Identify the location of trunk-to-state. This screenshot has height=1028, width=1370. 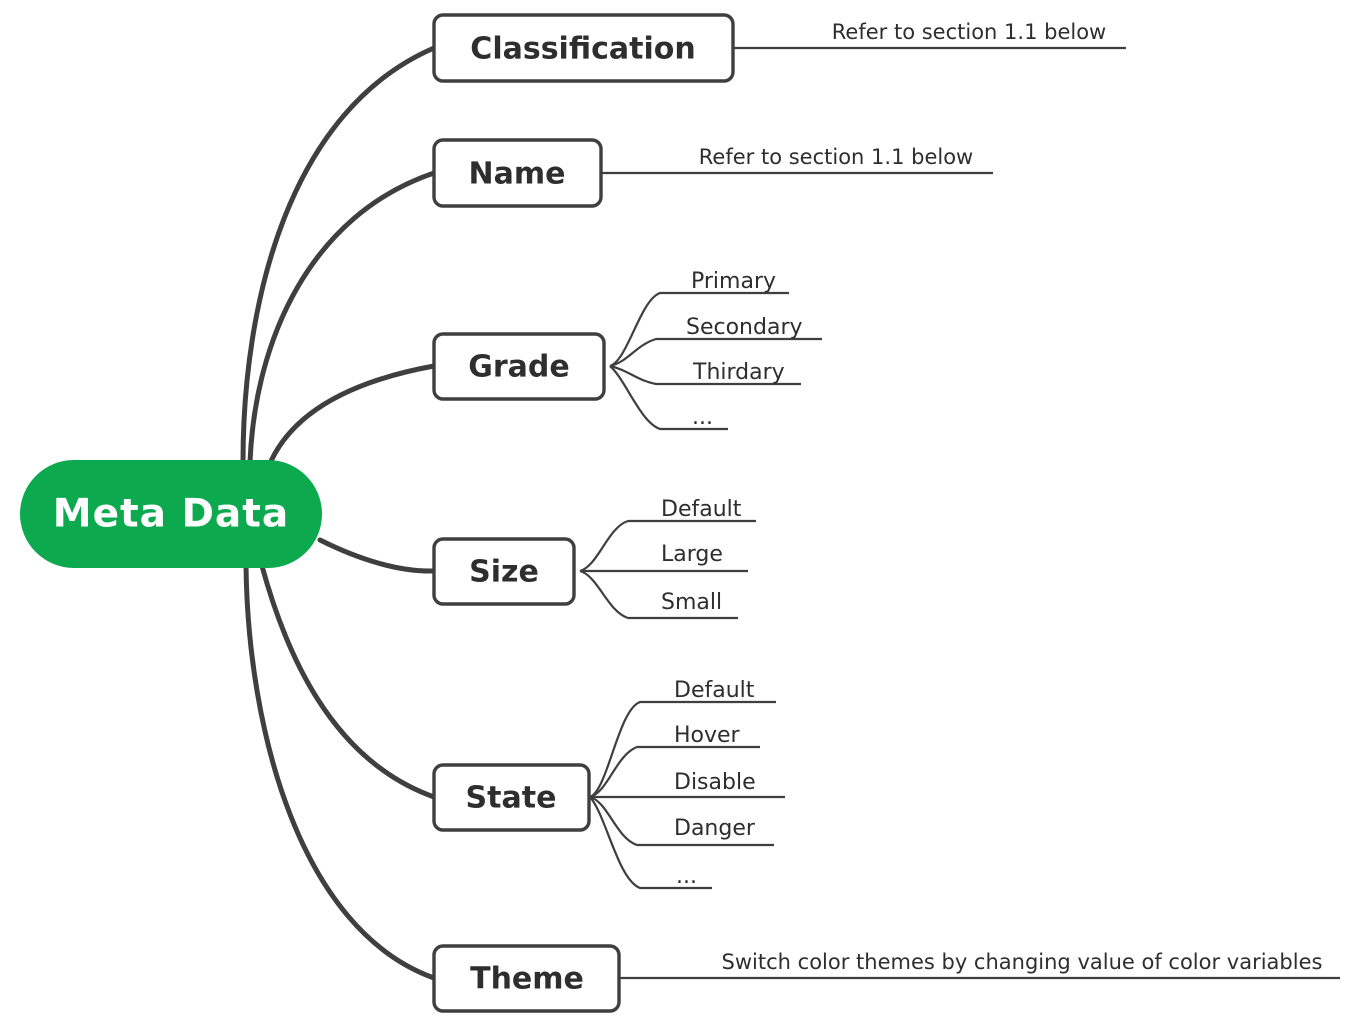
(348, 681).